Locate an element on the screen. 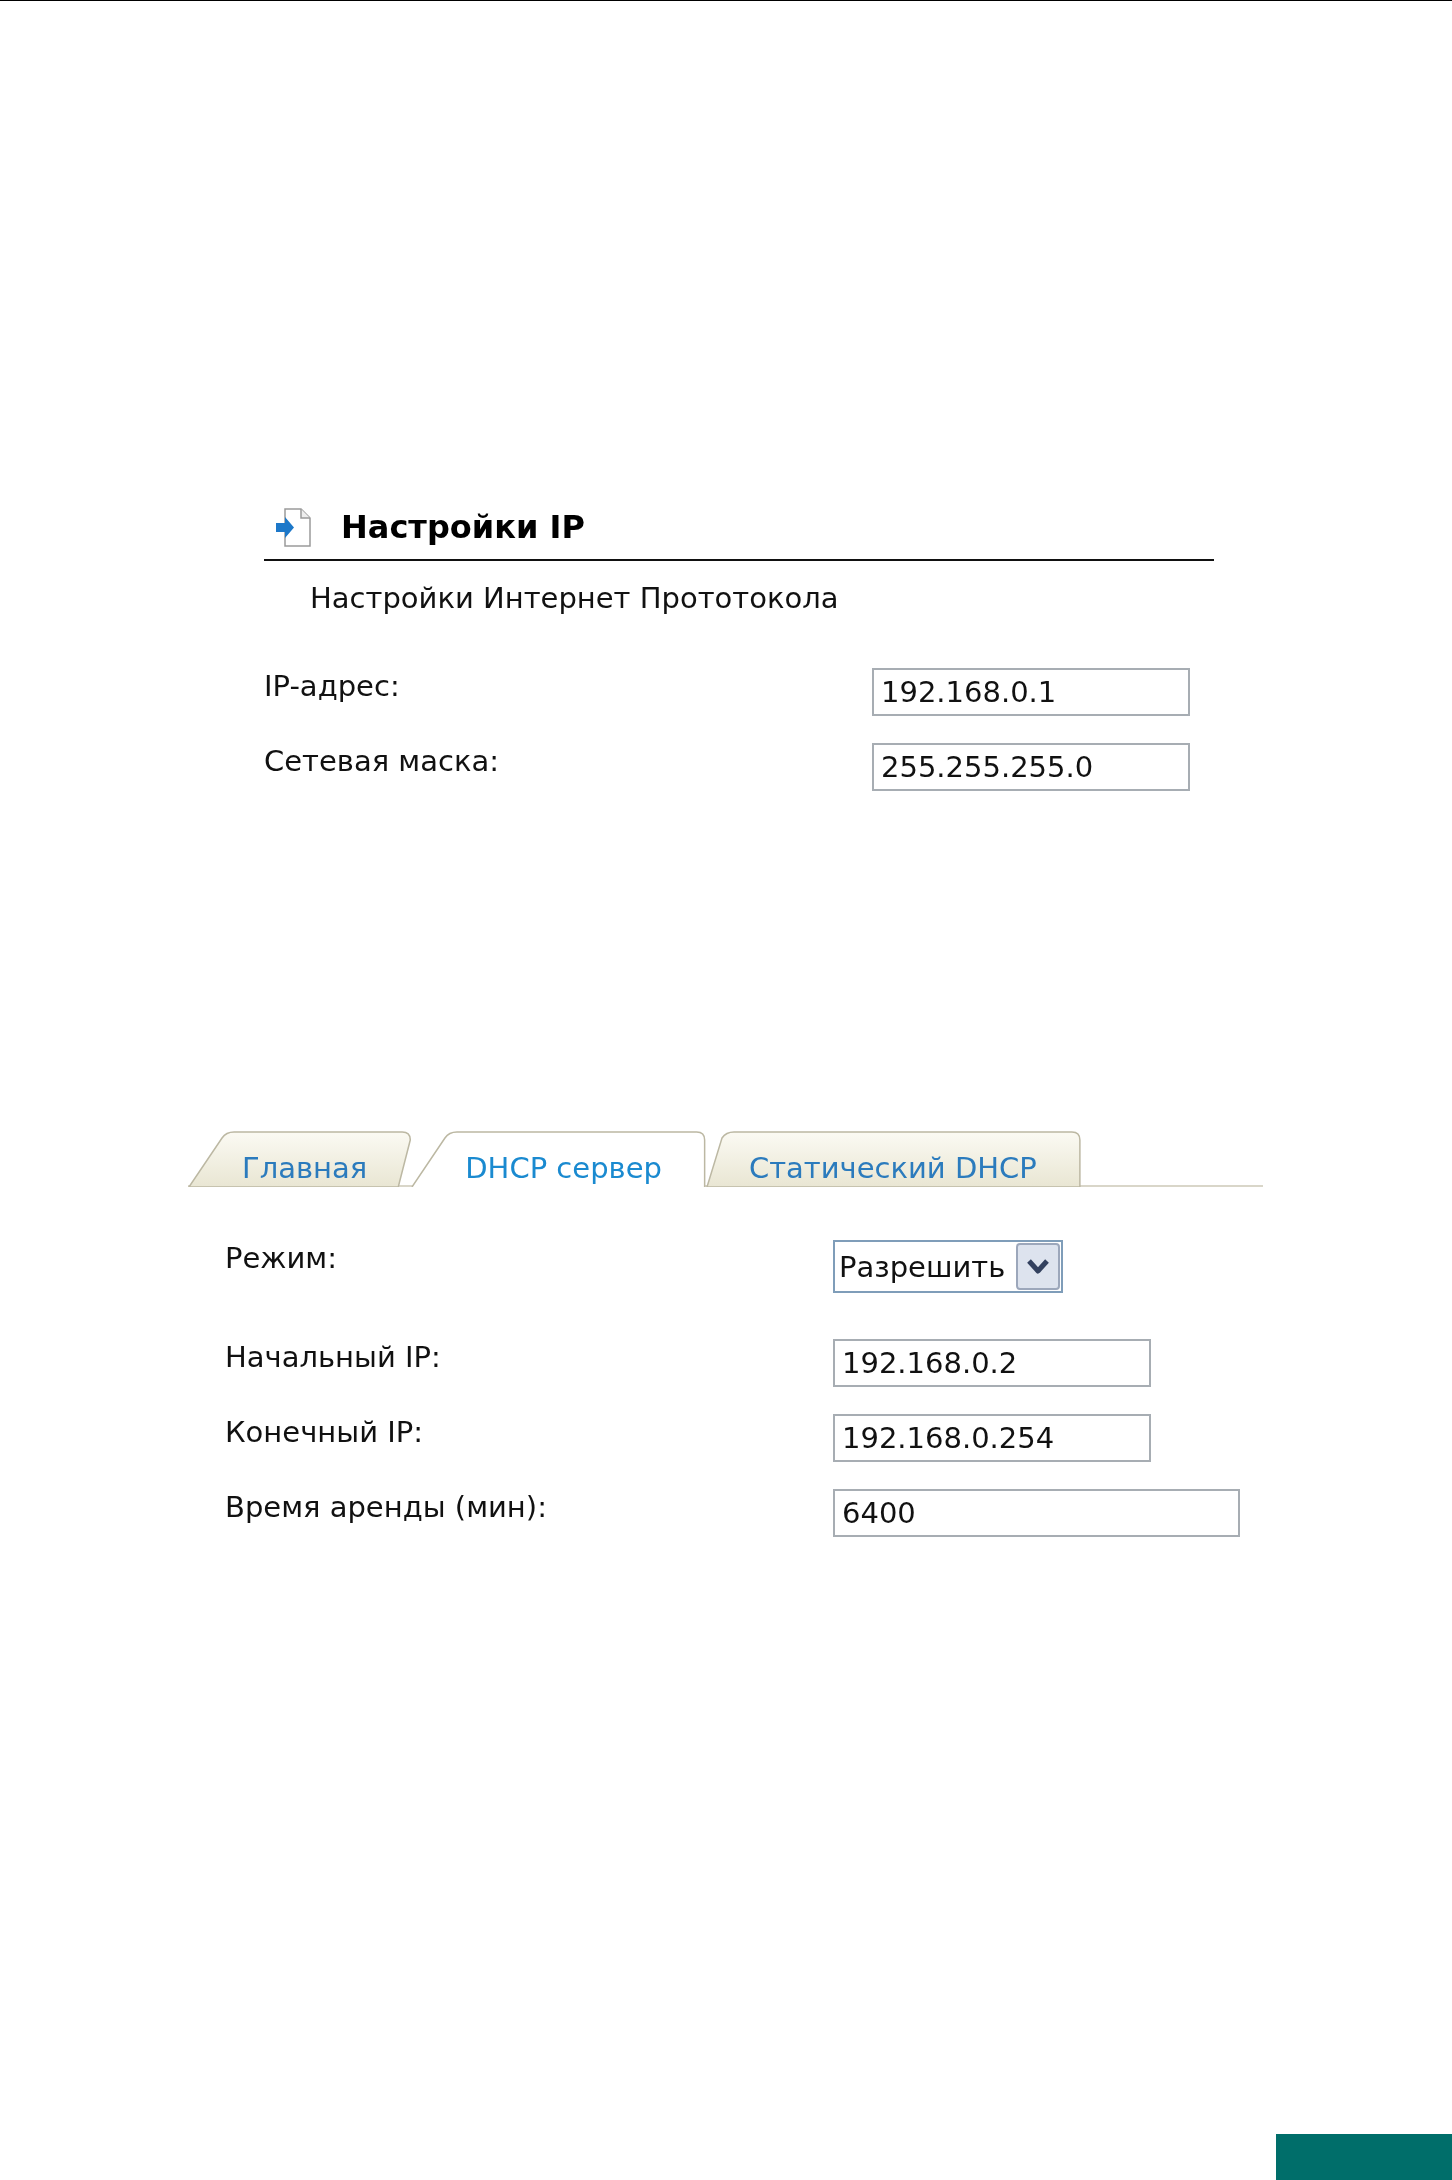  section-title: Настройки IP is located at coordinates (463, 527).